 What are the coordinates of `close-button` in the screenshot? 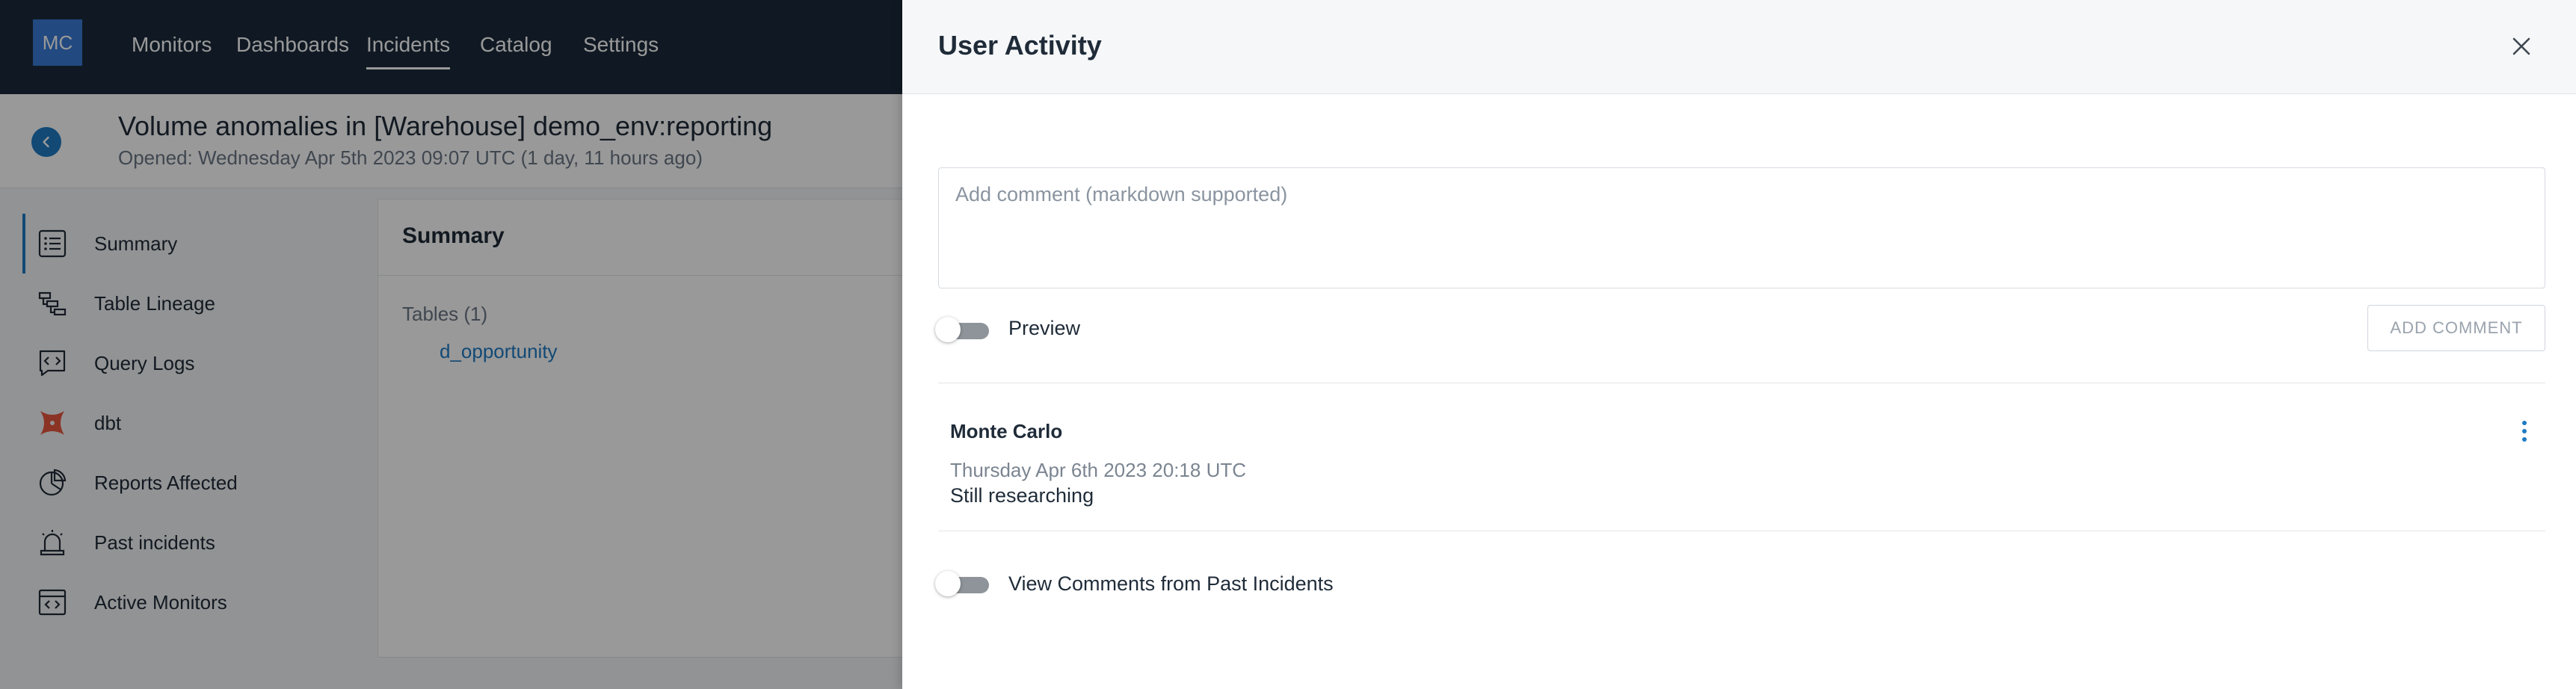 It's located at (2521, 46).